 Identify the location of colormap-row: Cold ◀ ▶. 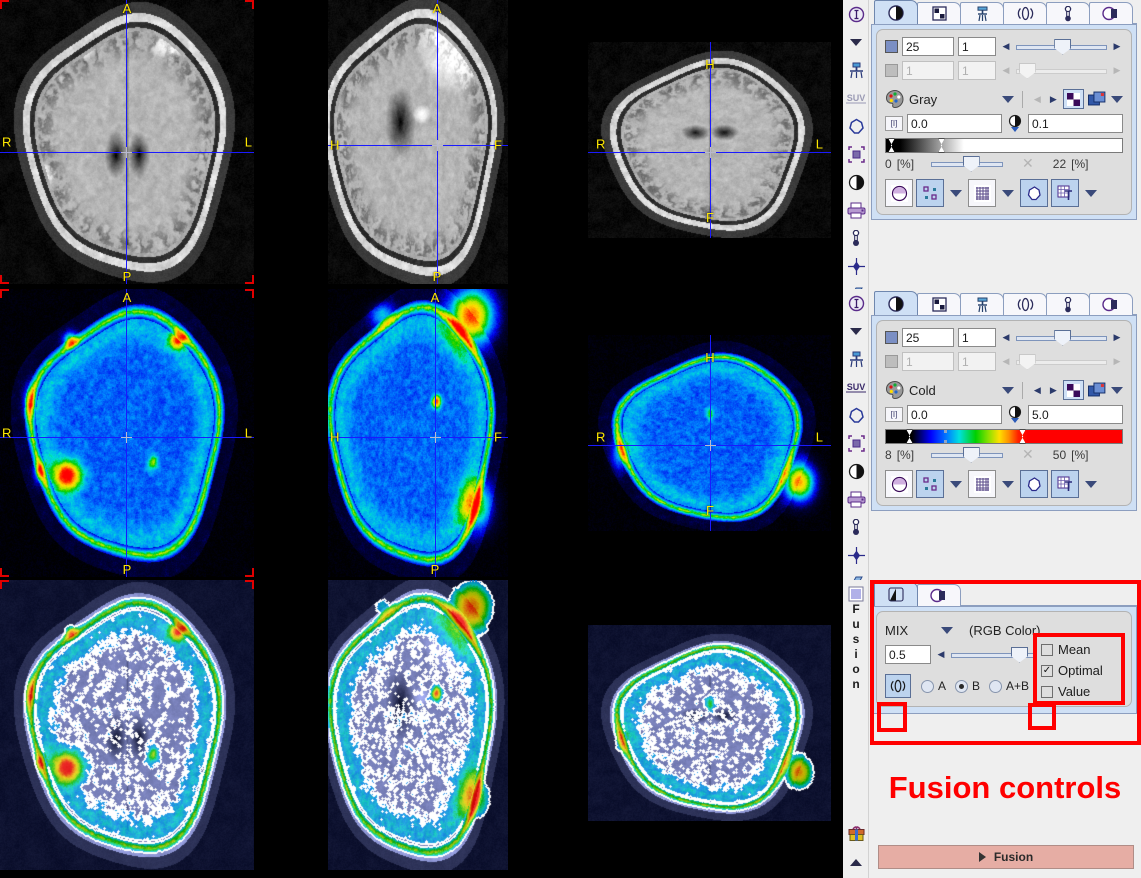
(1004, 390).